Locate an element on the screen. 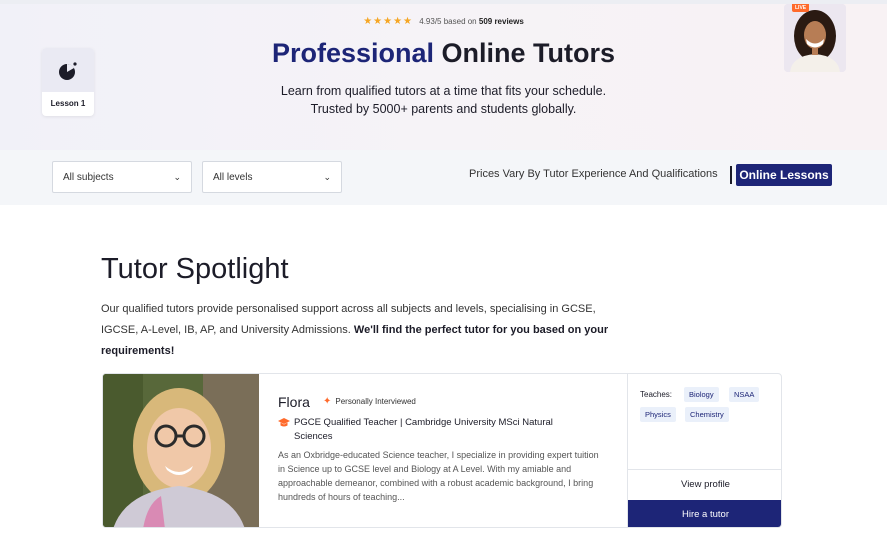 The width and height of the screenshot is (887, 542). levels-select-value: All levels is located at coordinates (233, 177).